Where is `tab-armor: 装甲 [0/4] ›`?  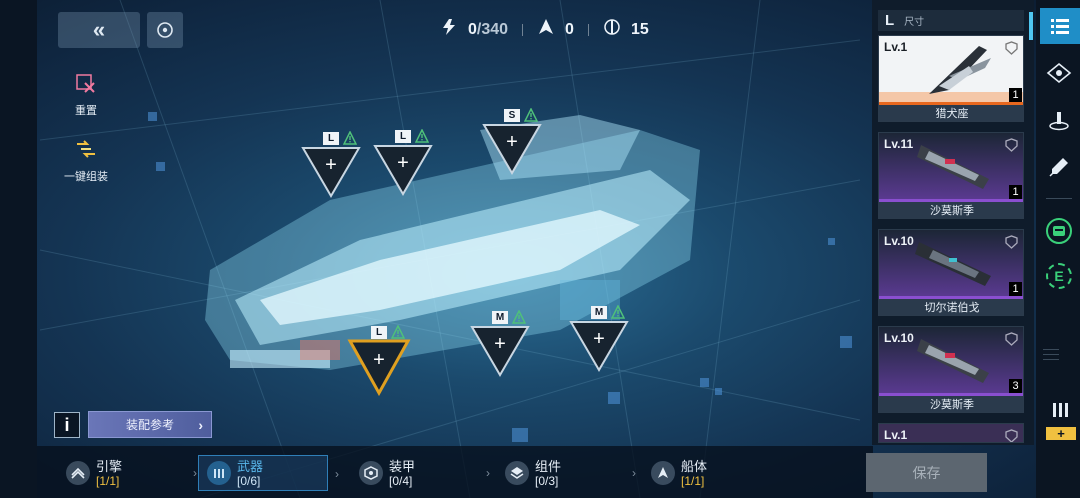 tab-armor: 装甲 [0/4] › is located at coordinates (420, 473).